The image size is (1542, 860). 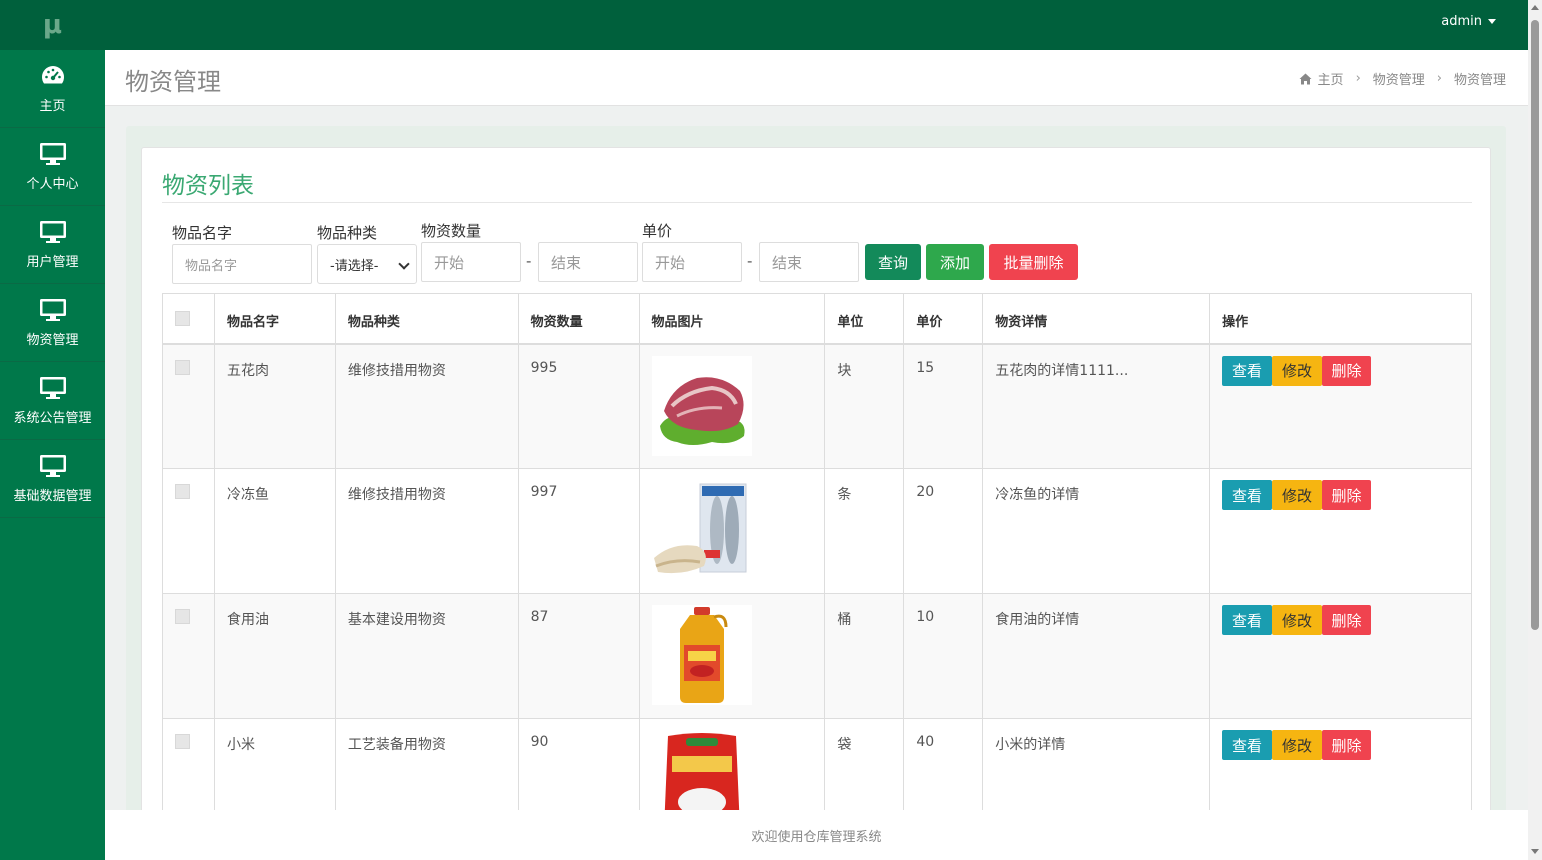 I want to click on column-header: 物品图片, so click(x=732, y=319).